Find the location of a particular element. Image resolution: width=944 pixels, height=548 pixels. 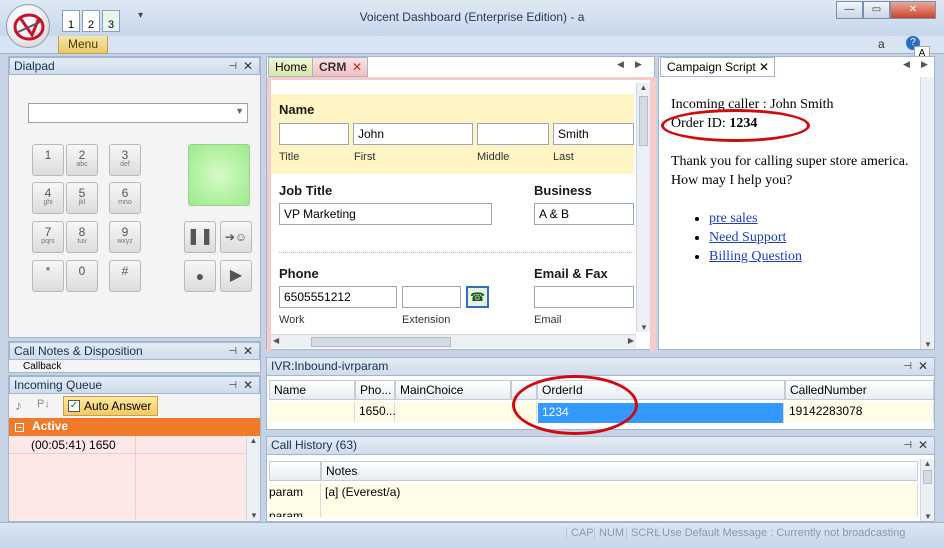

dialpad-key-8: 8 tuv is located at coordinates (82, 237).